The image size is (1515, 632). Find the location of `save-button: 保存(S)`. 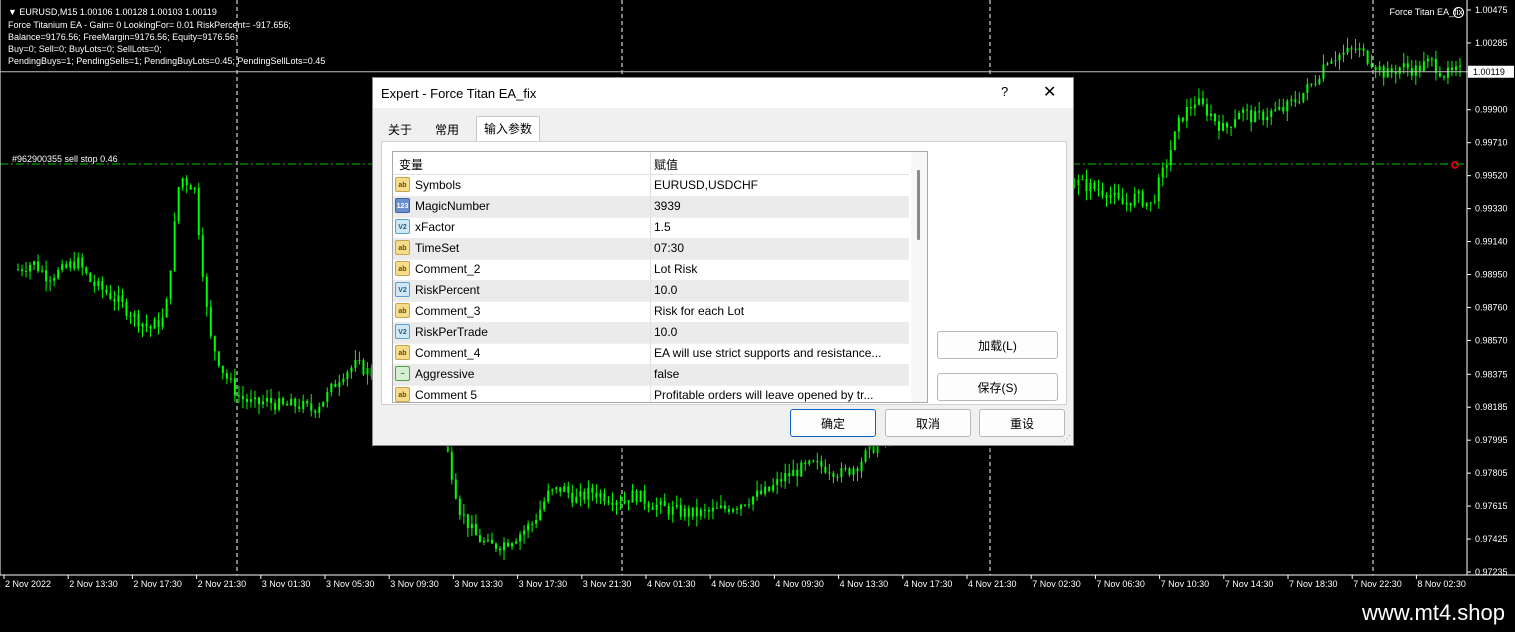

save-button: 保存(S) is located at coordinates (997, 387).